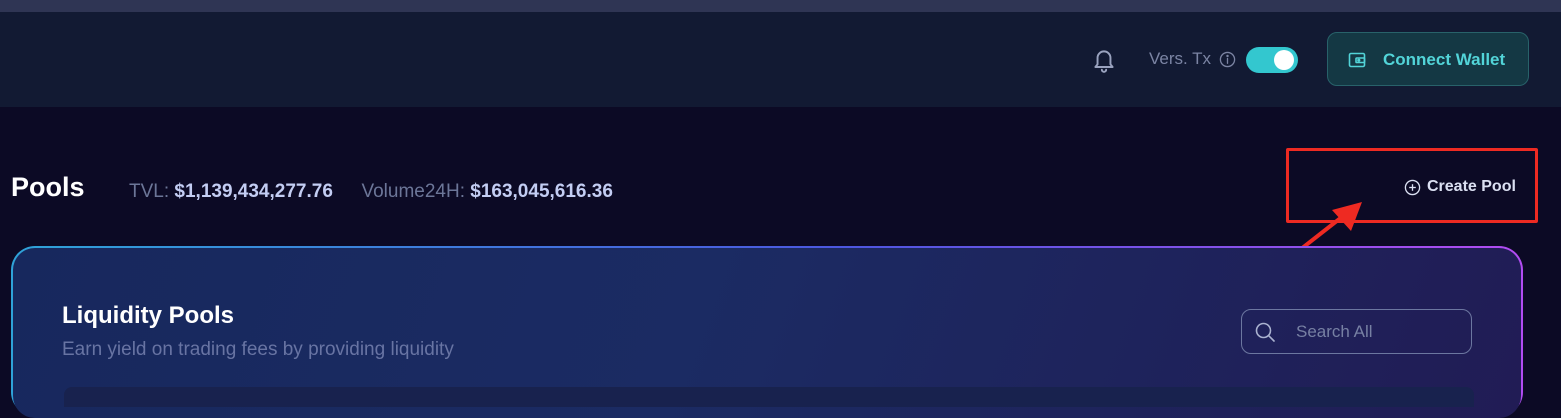 Image resolution: width=1561 pixels, height=418 pixels. What do you see at coordinates (253, 191) in the screenshot?
I see `tvl-value: $1,139,434,277.76` at bounding box center [253, 191].